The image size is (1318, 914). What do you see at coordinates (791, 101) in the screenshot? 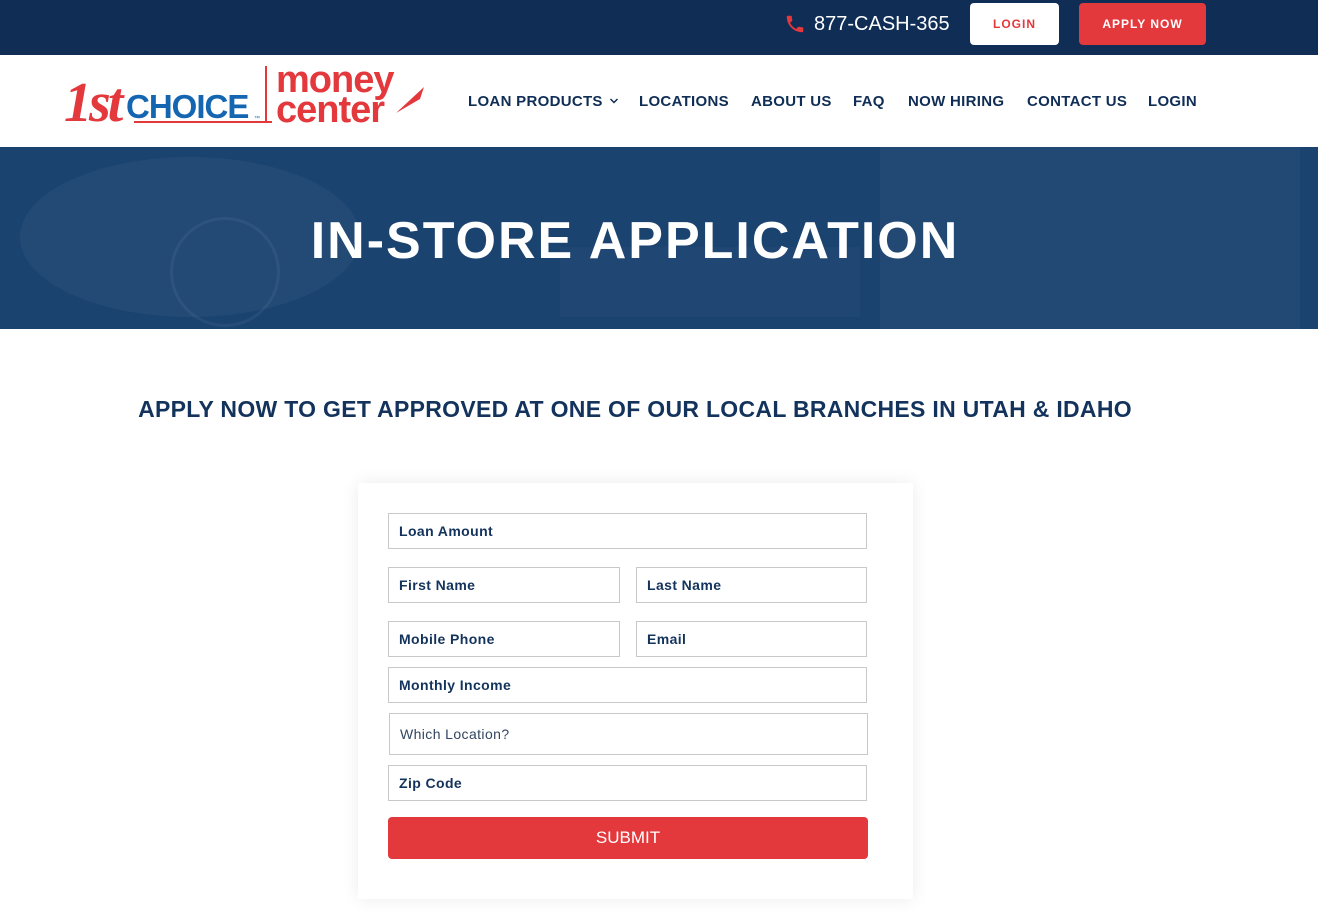
I see `nav-about-us: ABOUT US` at bounding box center [791, 101].